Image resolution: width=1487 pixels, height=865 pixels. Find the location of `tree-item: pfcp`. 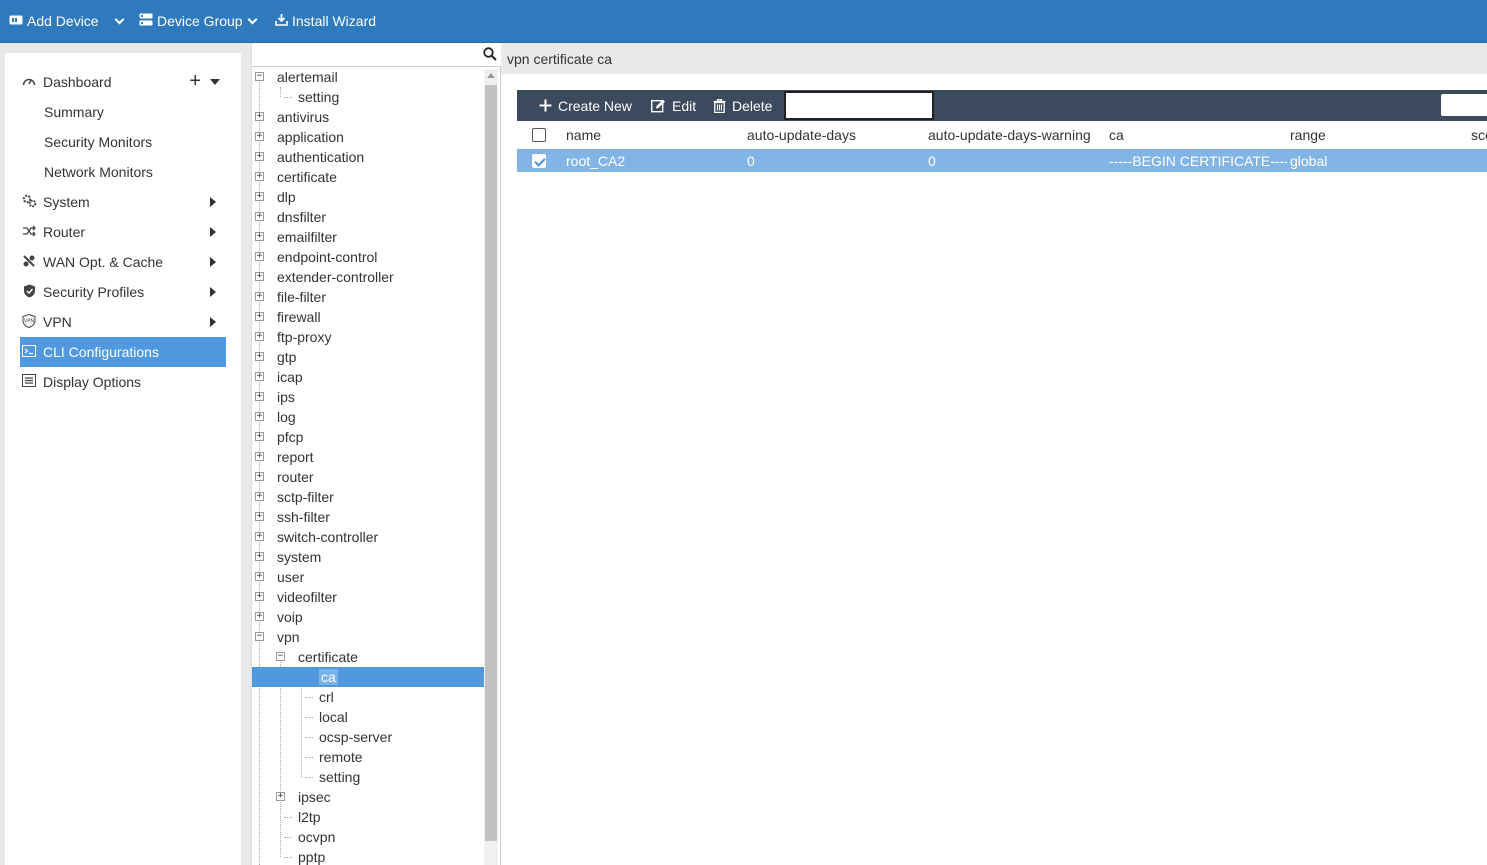

tree-item: pfcp is located at coordinates (288, 437).